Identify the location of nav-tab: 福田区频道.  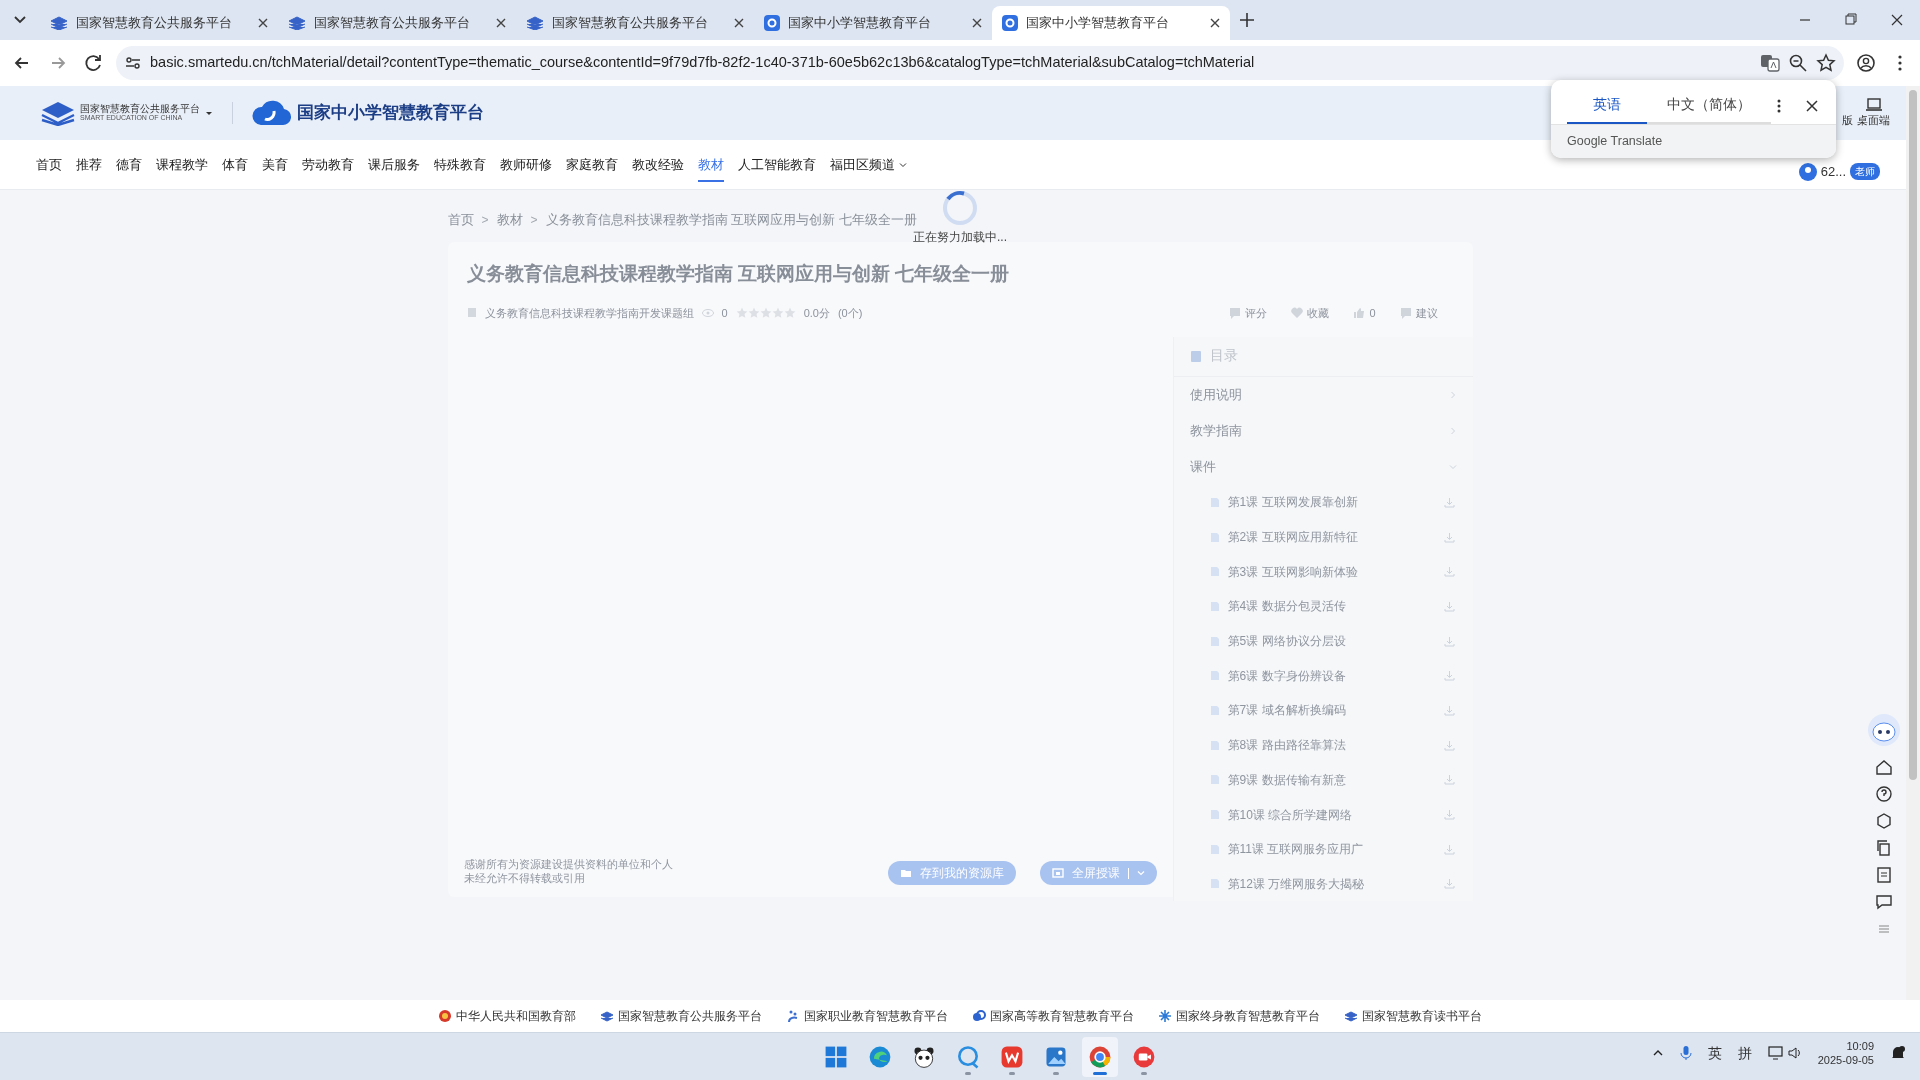
(868, 164).